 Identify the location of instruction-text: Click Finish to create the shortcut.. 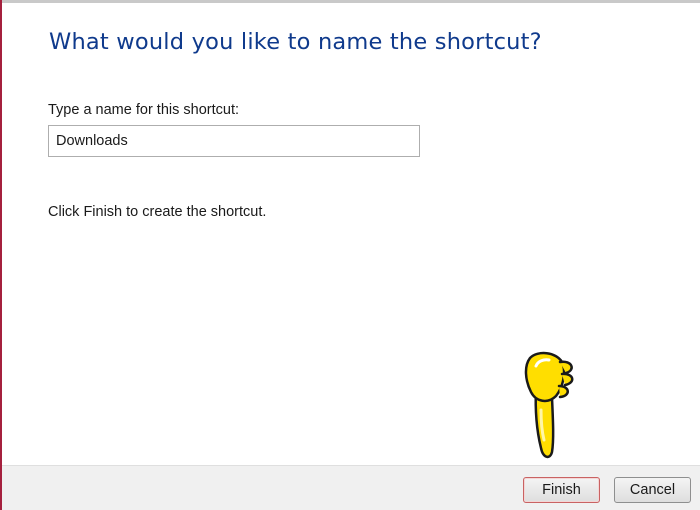
(157, 212).